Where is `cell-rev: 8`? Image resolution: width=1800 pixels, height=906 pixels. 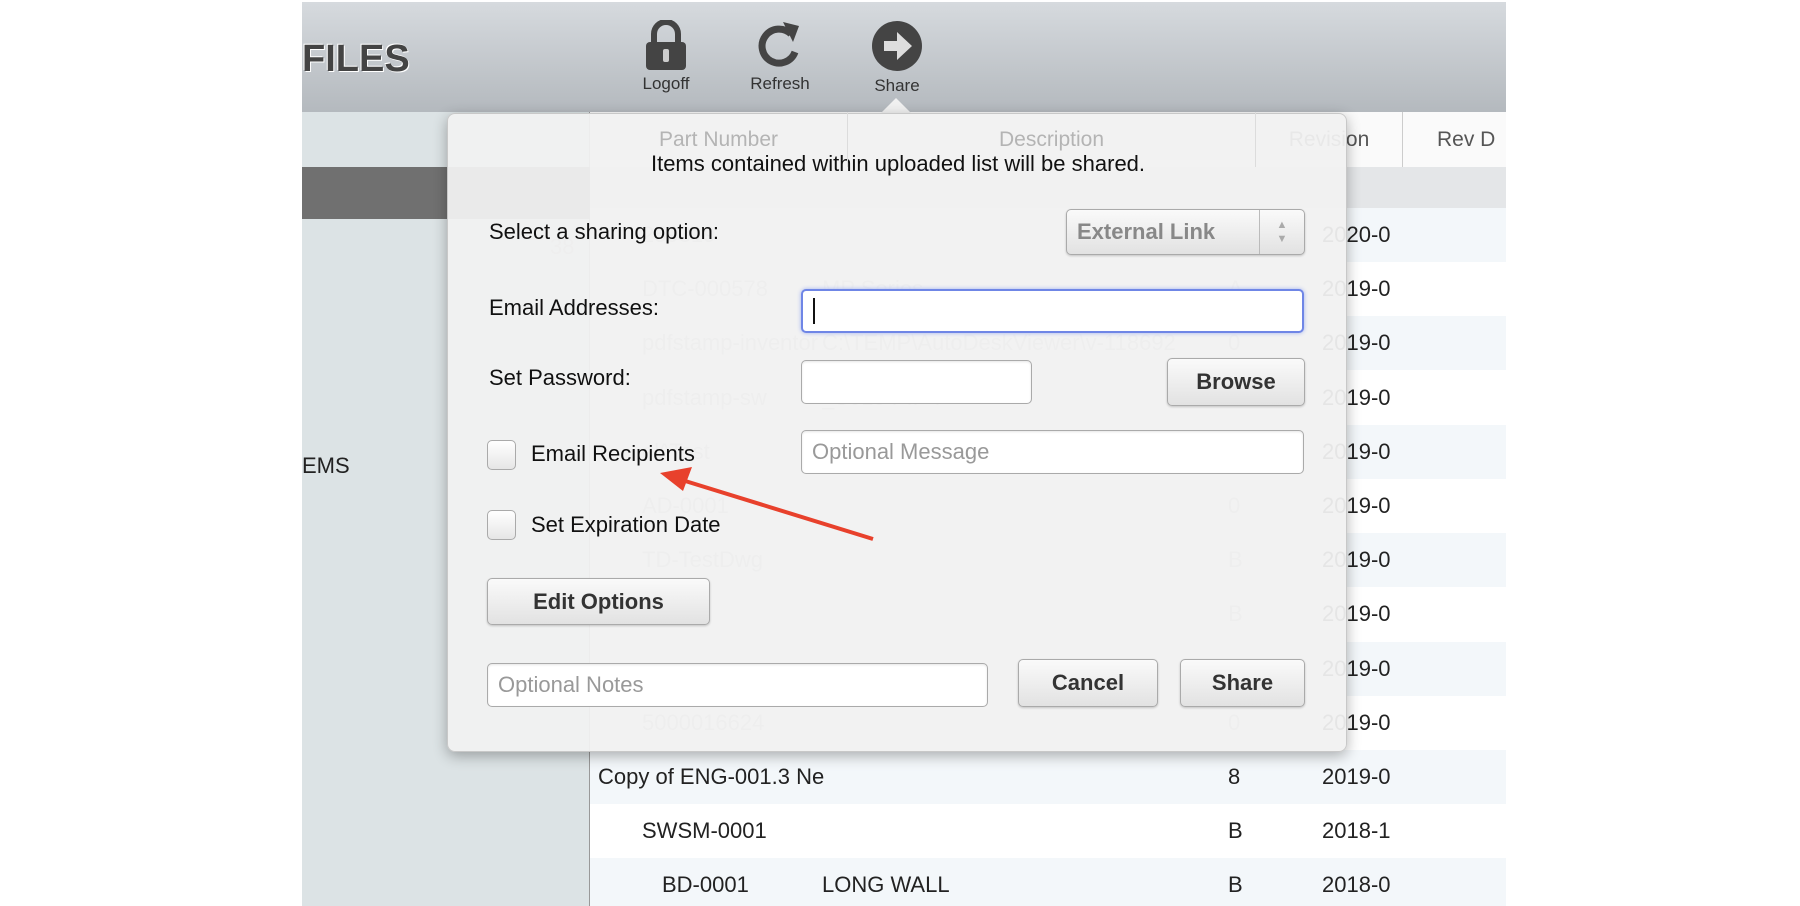
cell-rev: 8 is located at coordinates (1234, 776).